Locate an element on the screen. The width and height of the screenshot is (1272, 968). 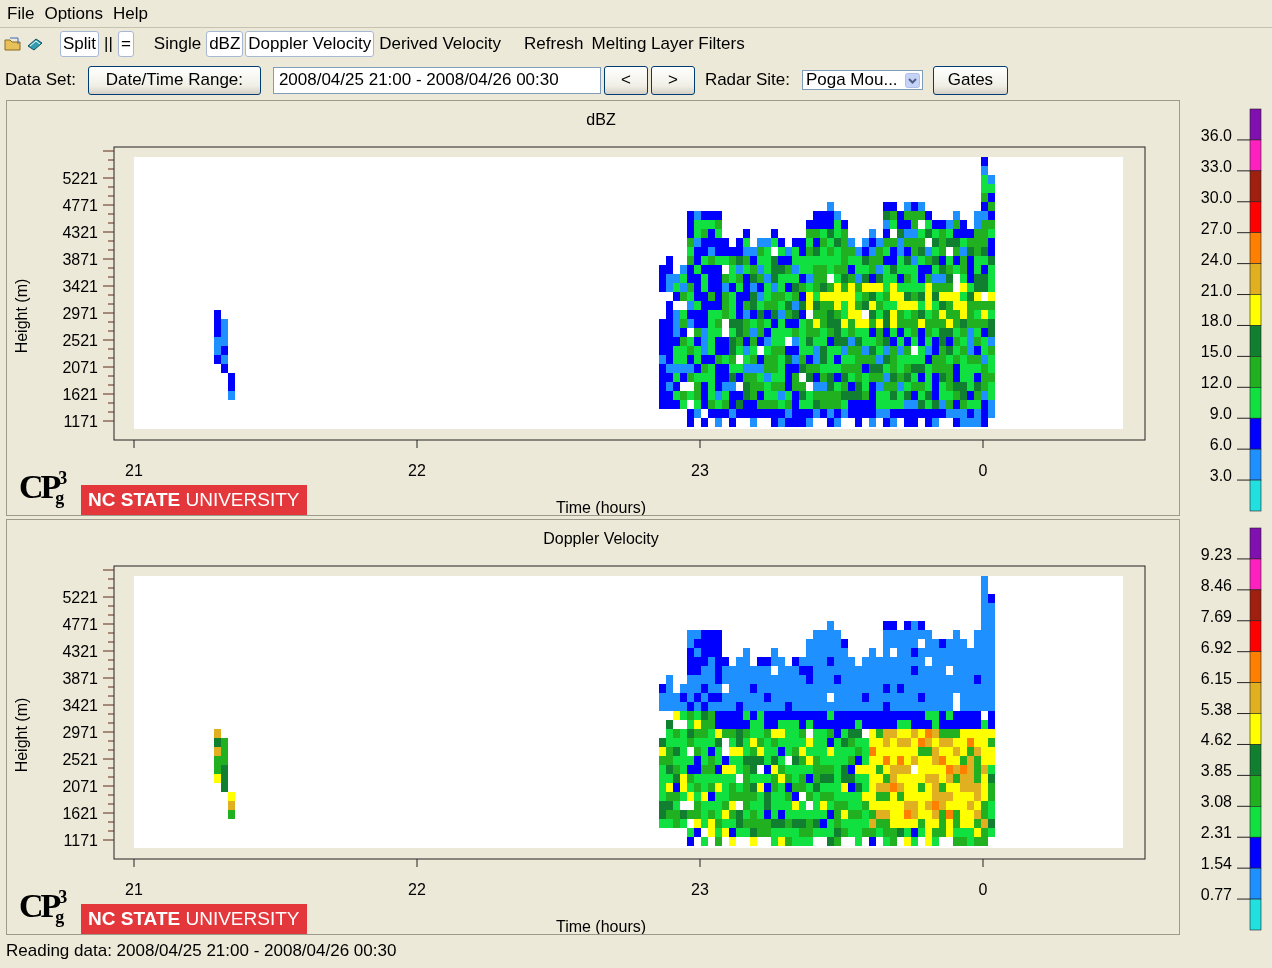
color-scale-label: 5.38 is located at coordinates (1216, 709).